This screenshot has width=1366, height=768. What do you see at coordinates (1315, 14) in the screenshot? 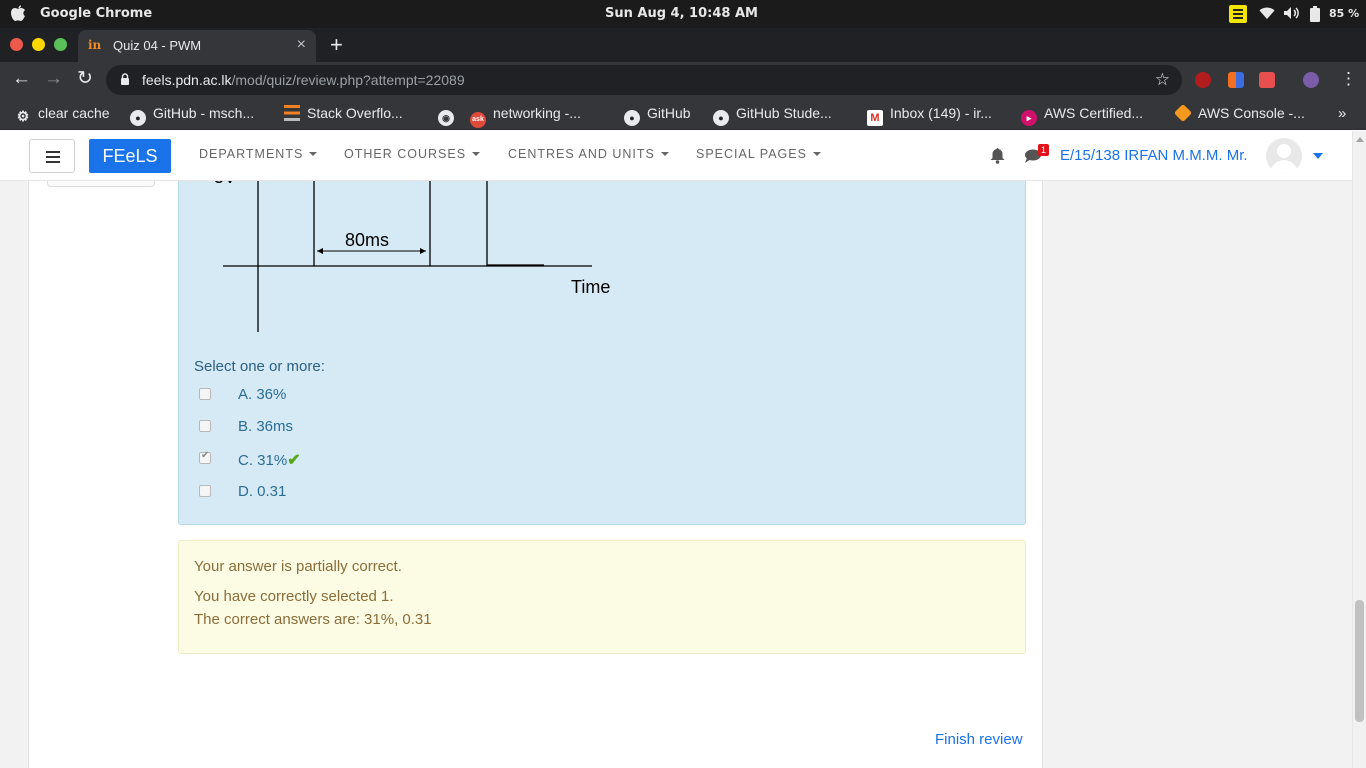
I see `battery-icon` at bounding box center [1315, 14].